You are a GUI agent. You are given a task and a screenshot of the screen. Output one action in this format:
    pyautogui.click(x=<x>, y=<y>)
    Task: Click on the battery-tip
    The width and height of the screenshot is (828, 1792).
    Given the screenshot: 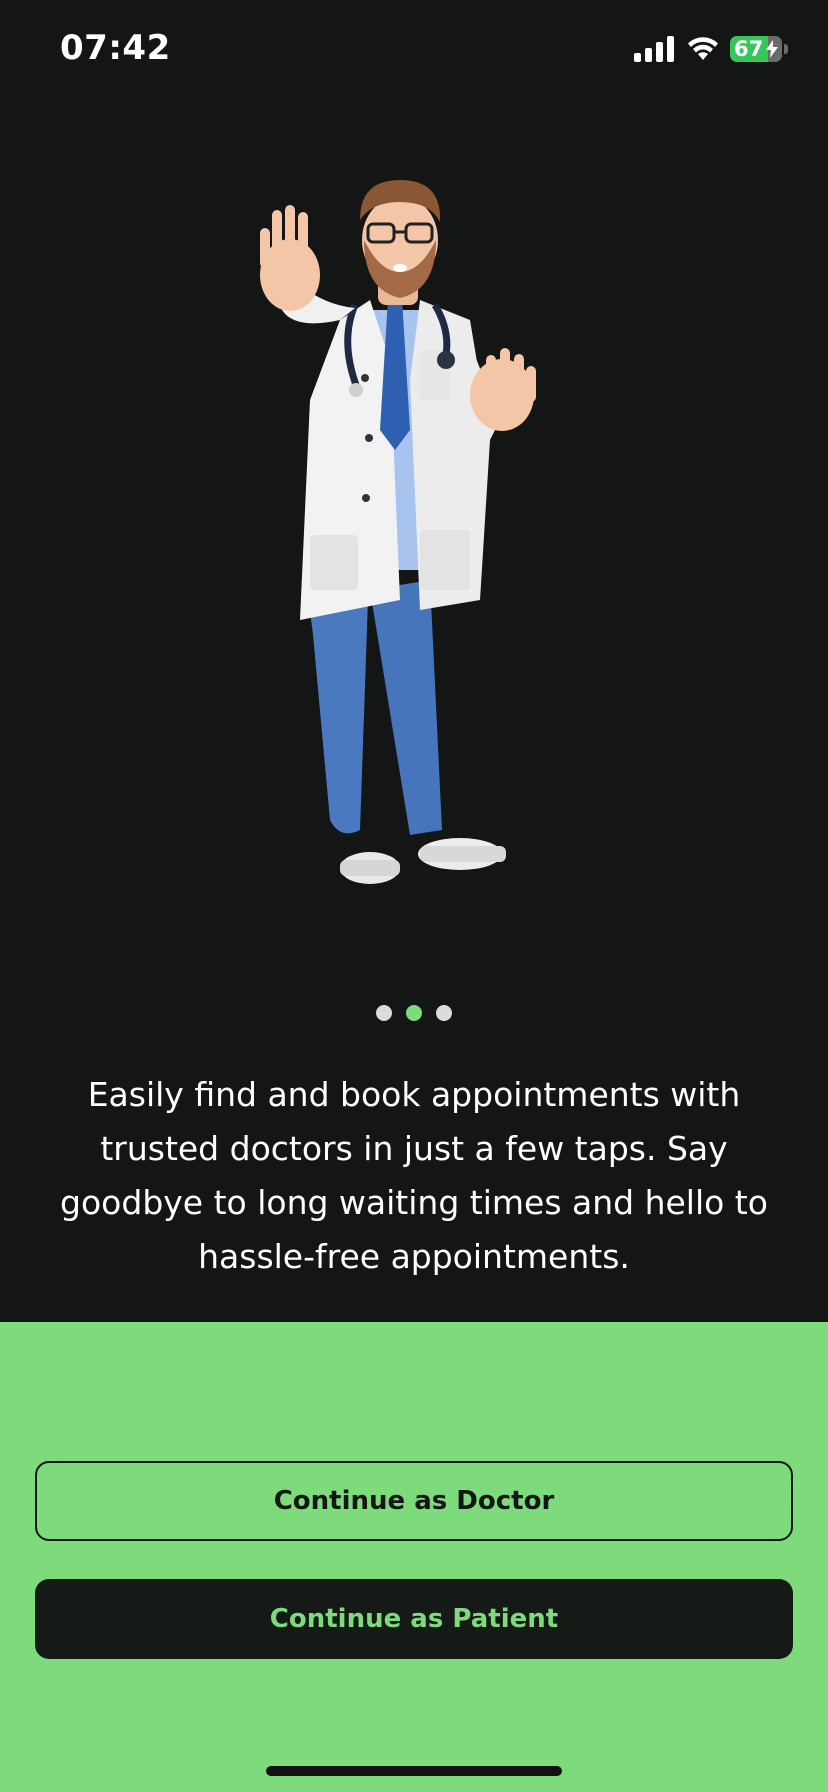 What is the action you would take?
    pyautogui.click(x=786, y=49)
    